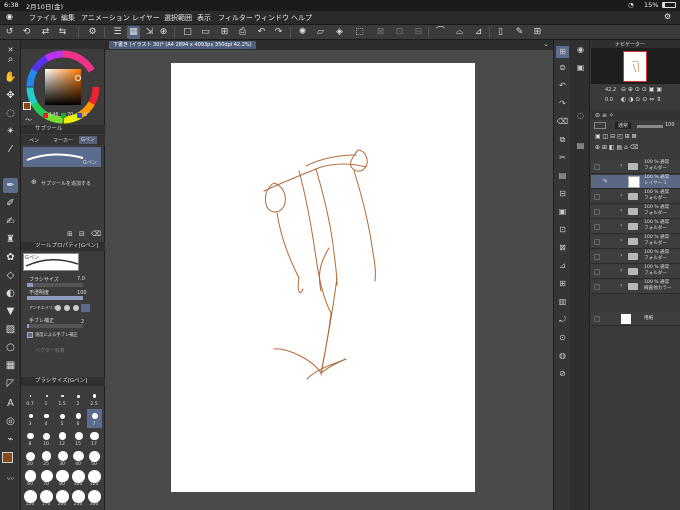  Describe the element at coordinates (34, 140) in the screenshot. I see `tab-pen: ペン` at that location.